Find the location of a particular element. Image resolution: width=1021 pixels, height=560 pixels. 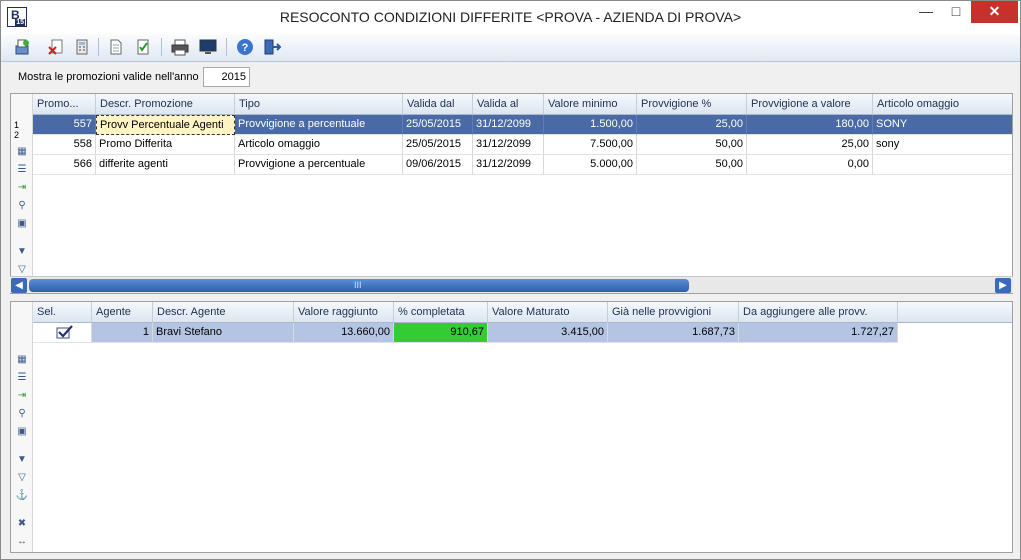

column-header: Già nelle provvigioni is located at coordinates (673, 312).